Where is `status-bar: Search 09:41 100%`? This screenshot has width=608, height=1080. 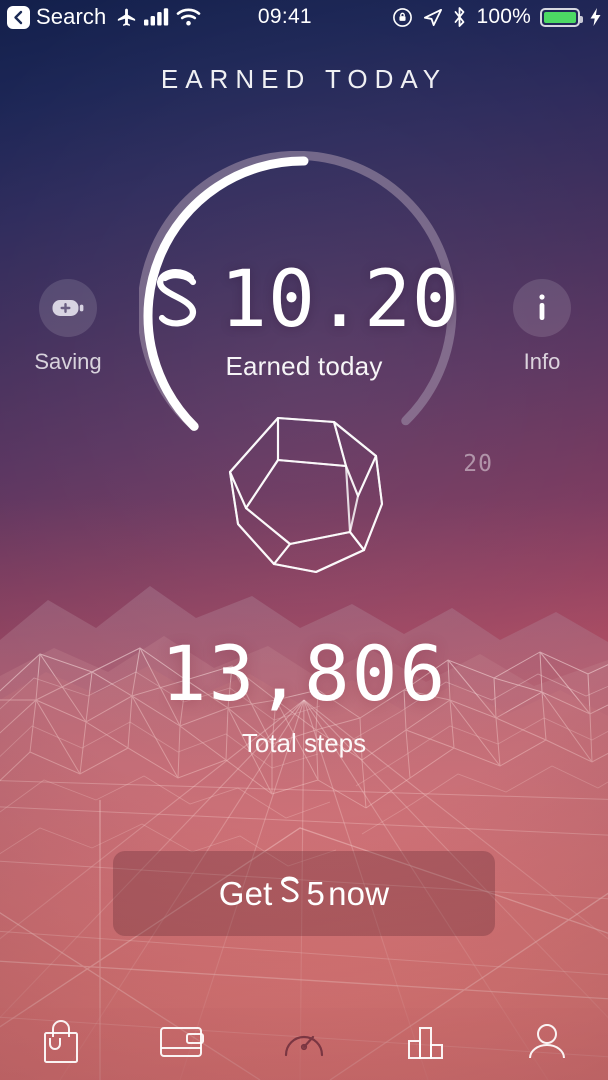 status-bar: Search 09:41 100% is located at coordinates (304, 17).